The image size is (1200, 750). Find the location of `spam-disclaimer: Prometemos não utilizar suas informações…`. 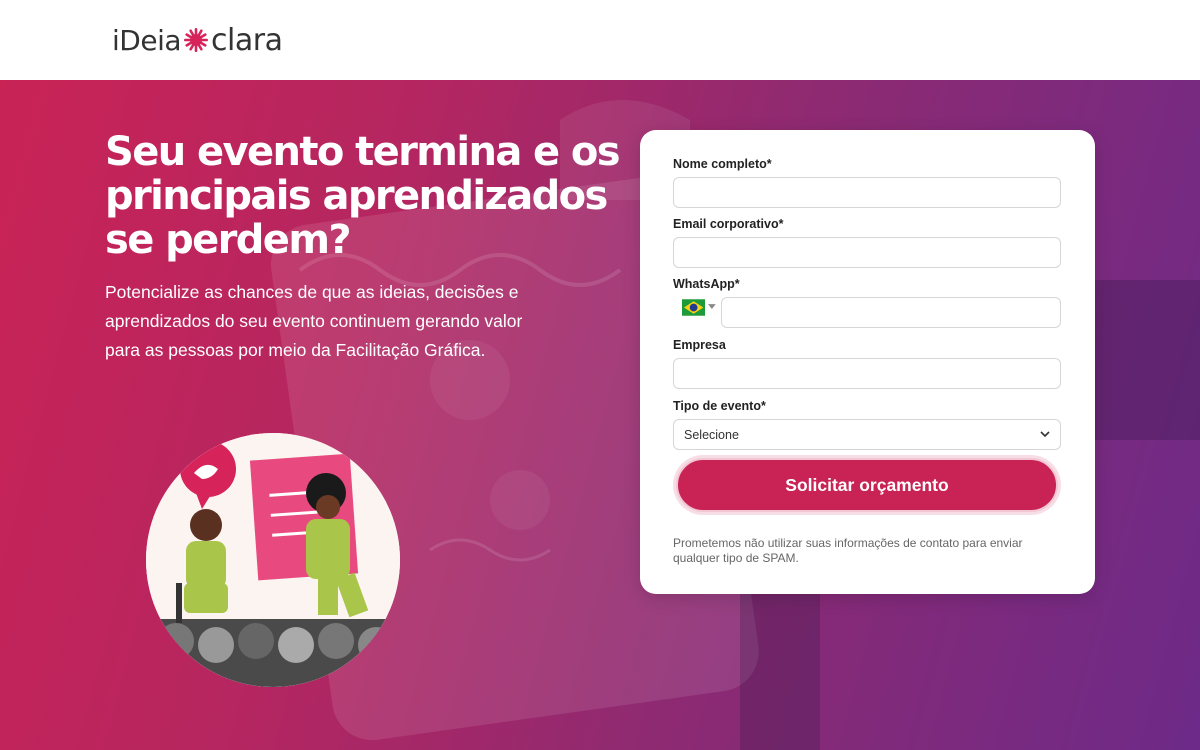

spam-disclaimer: Prometemos não utilizar suas informações… is located at coordinates (848, 550).